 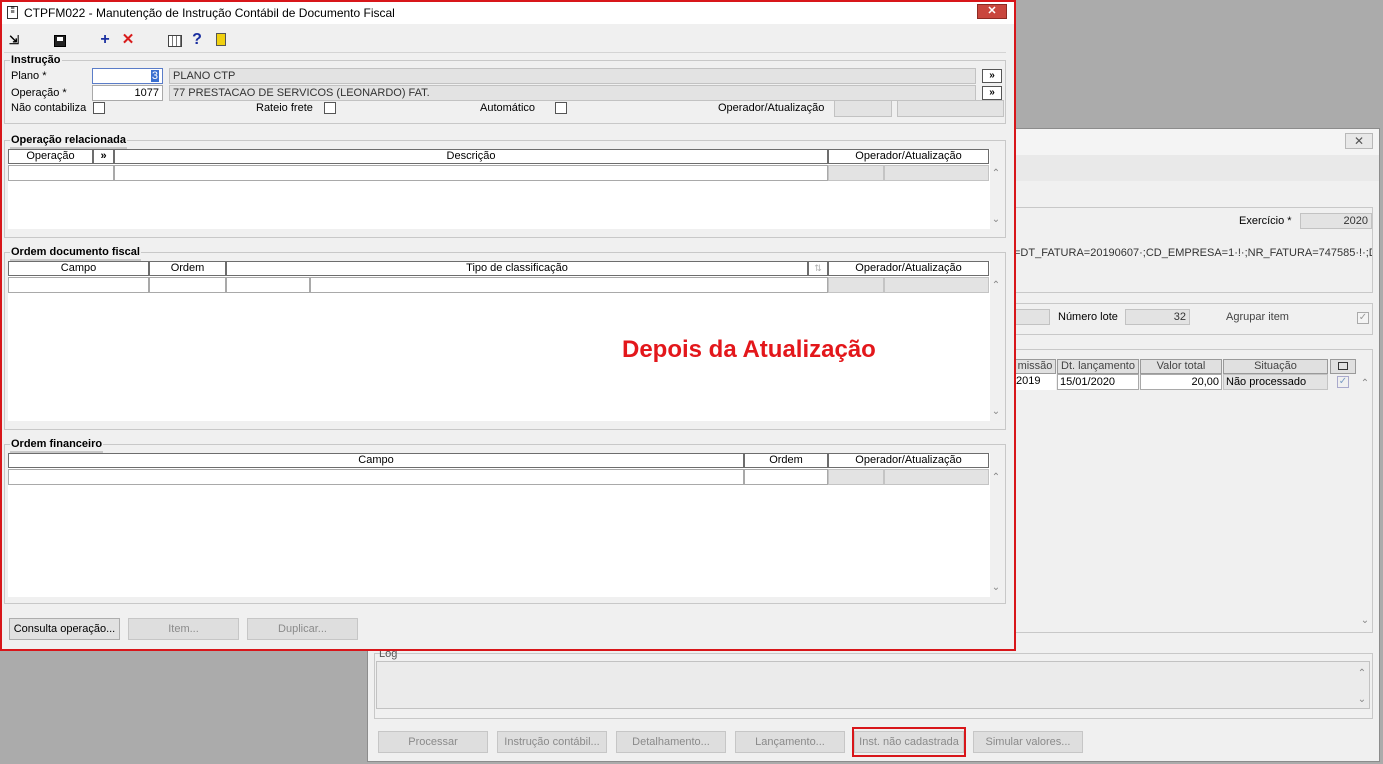 What do you see at coordinates (14, 40) in the screenshot?
I see `exit-arrow-icon: ⇲` at bounding box center [14, 40].